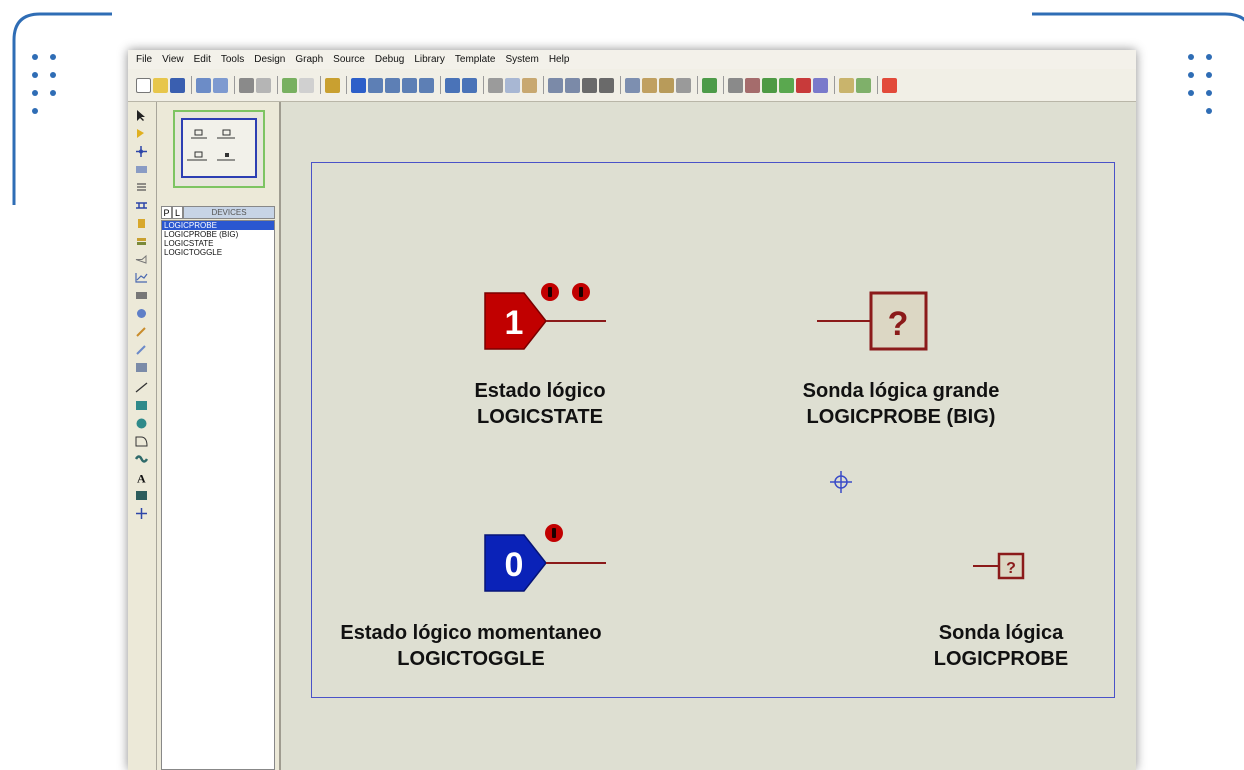 The height and width of the screenshot is (770, 1244). I want to click on current-probe-icon, so click(141, 349).